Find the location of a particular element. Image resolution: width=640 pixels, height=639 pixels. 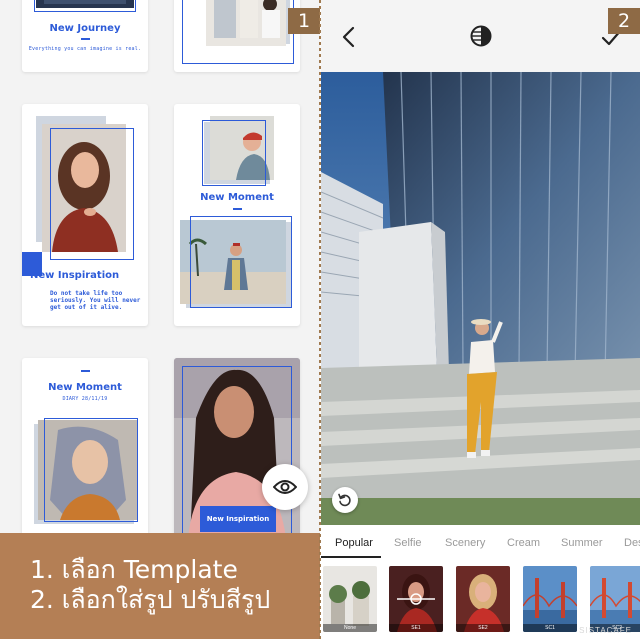

step-badge-2: 2 is located at coordinates (624, 21).